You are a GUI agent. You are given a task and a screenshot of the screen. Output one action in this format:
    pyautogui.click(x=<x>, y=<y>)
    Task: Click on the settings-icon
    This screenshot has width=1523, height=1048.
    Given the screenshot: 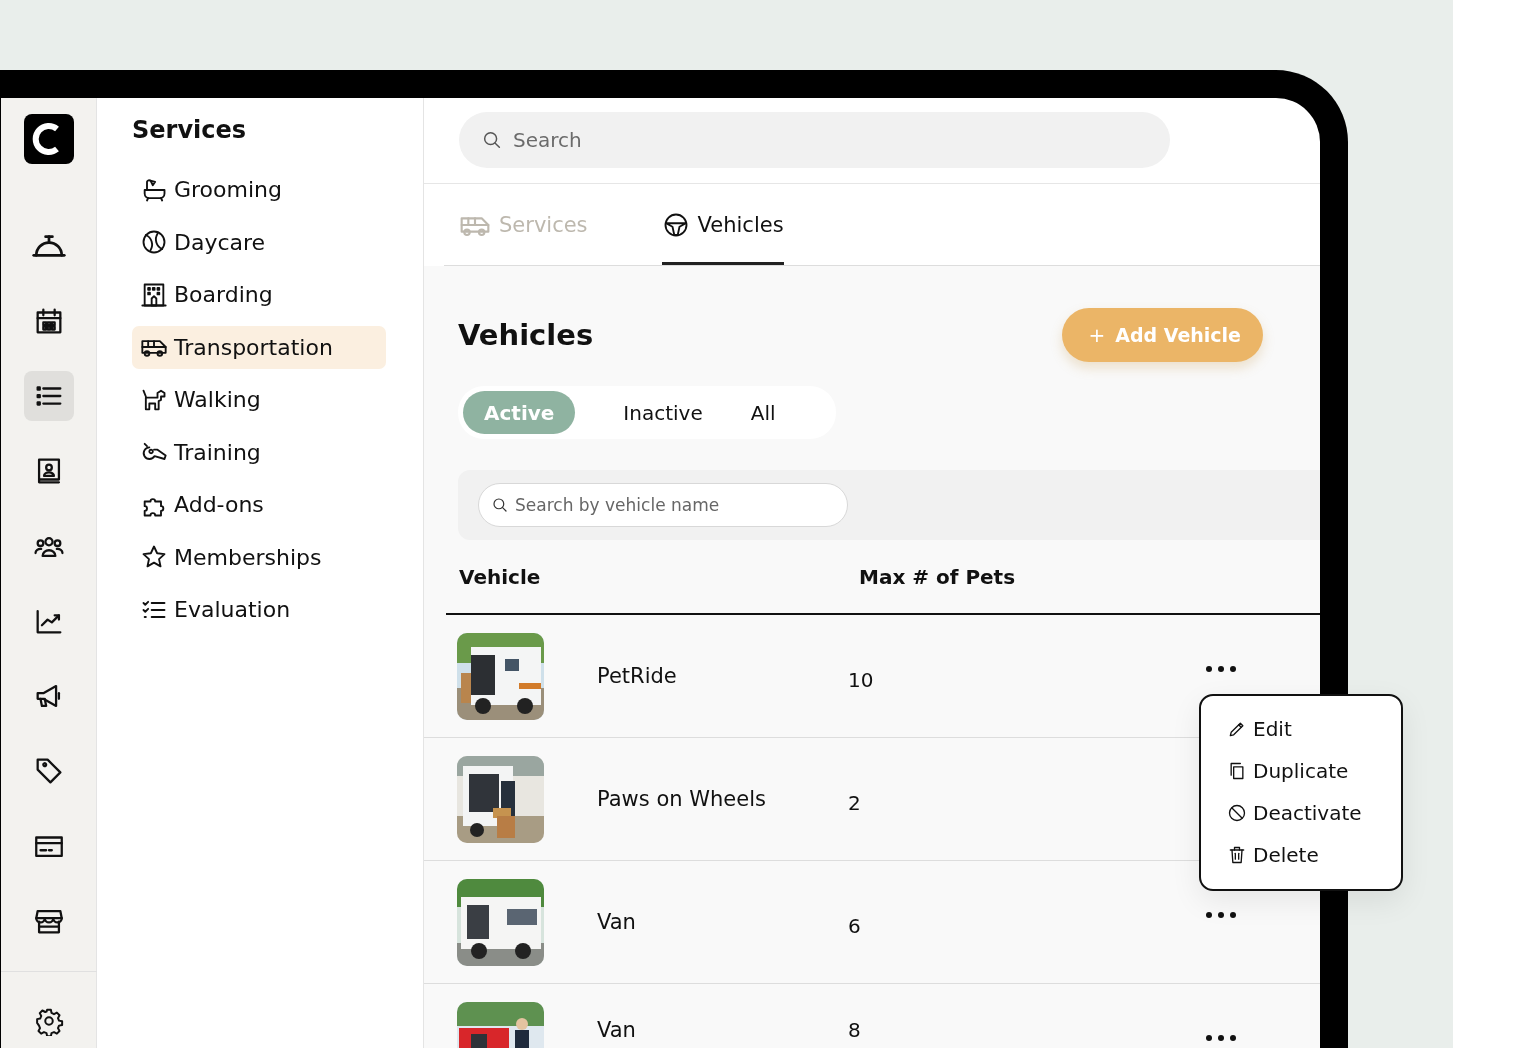 What is the action you would take?
    pyautogui.click(x=48, y=1021)
    